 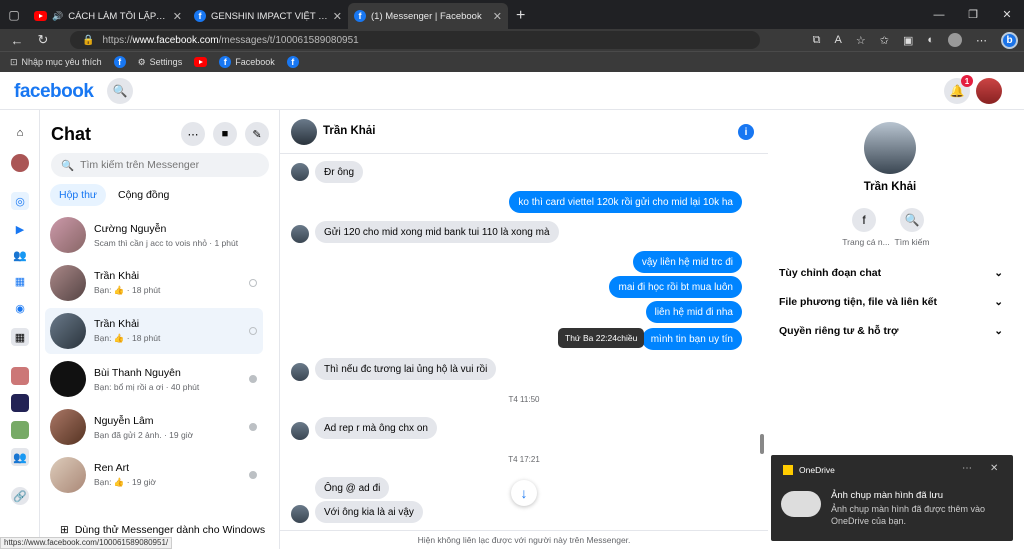 I want to click on section-privacy: Quyền riêng tư & hỗ trợ ⌄, so click(x=891, y=331).